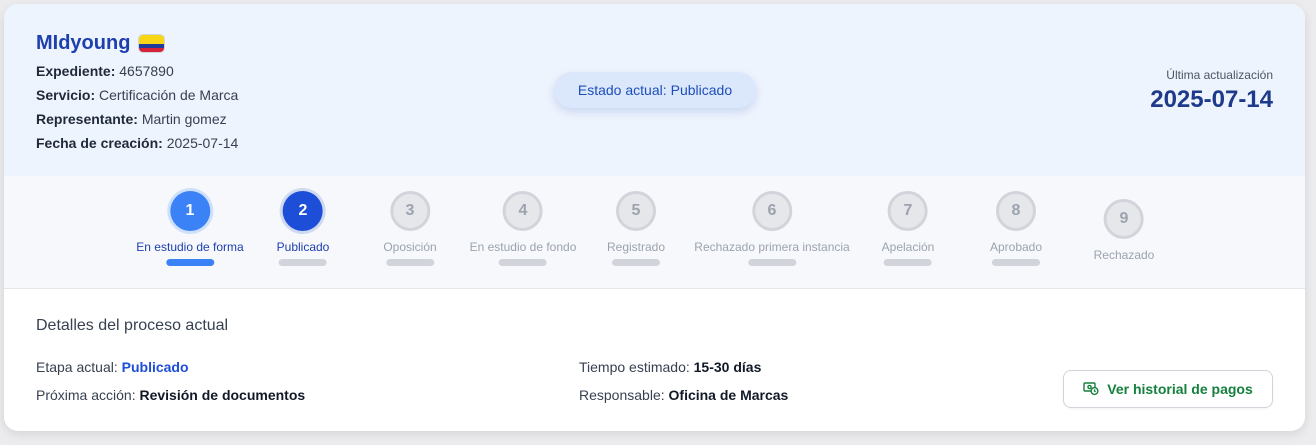  I want to click on step-2: 2 Publicado, so click(303, 228).